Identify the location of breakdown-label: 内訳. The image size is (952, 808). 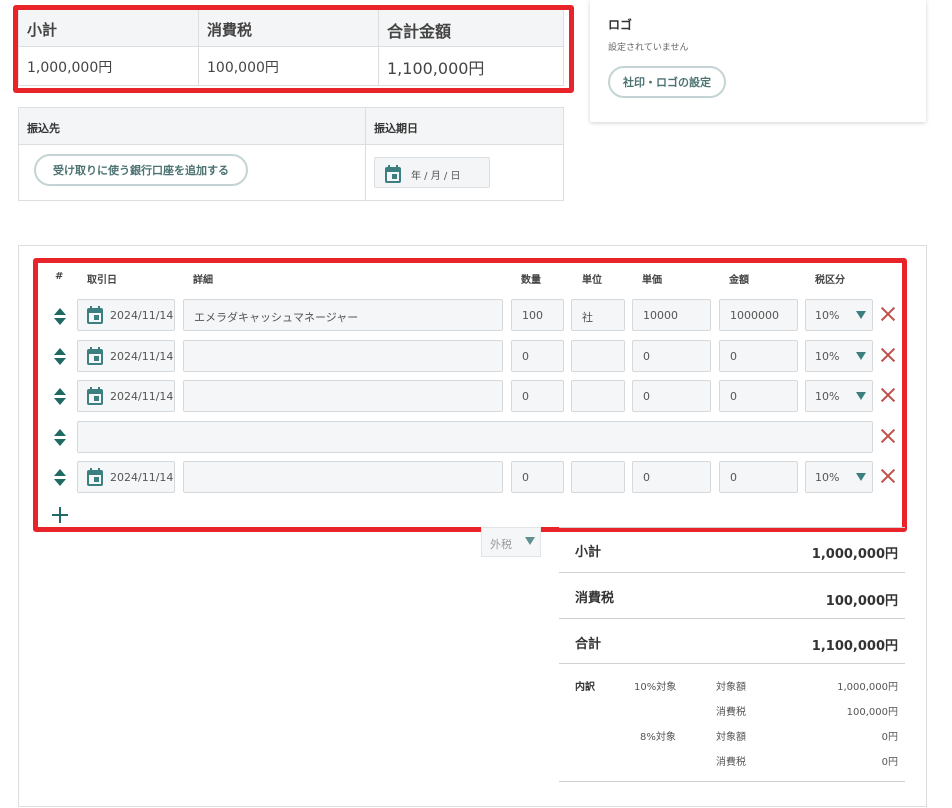
(585, 687).